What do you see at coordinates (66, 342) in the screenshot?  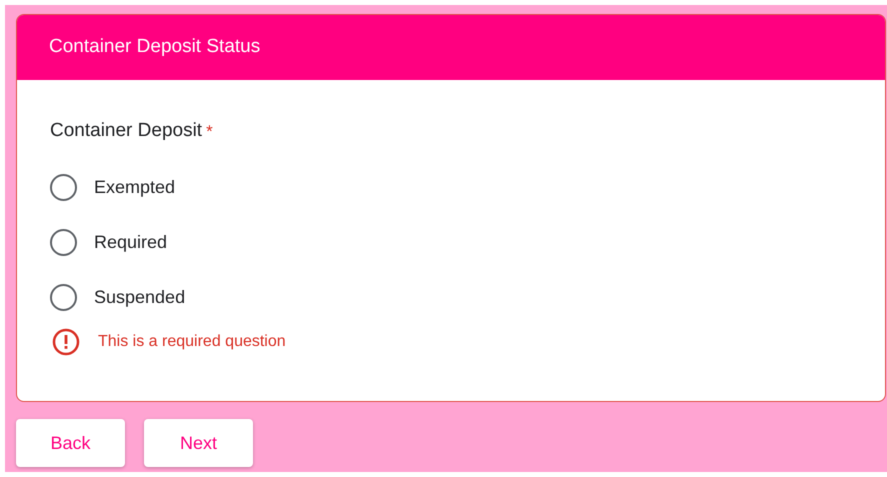 I see `error-icon` at bounding box center [66, 342].